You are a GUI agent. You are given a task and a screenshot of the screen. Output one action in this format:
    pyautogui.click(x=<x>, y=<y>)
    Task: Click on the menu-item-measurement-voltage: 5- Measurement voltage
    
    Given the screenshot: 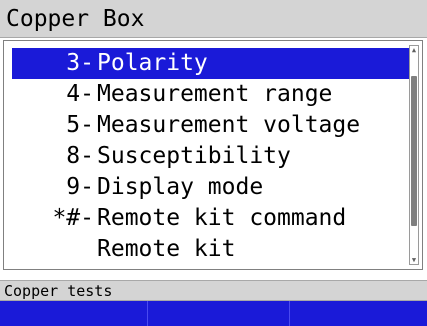 What is the action you would take?
    pyautogui.click(x=212, y=125)
    